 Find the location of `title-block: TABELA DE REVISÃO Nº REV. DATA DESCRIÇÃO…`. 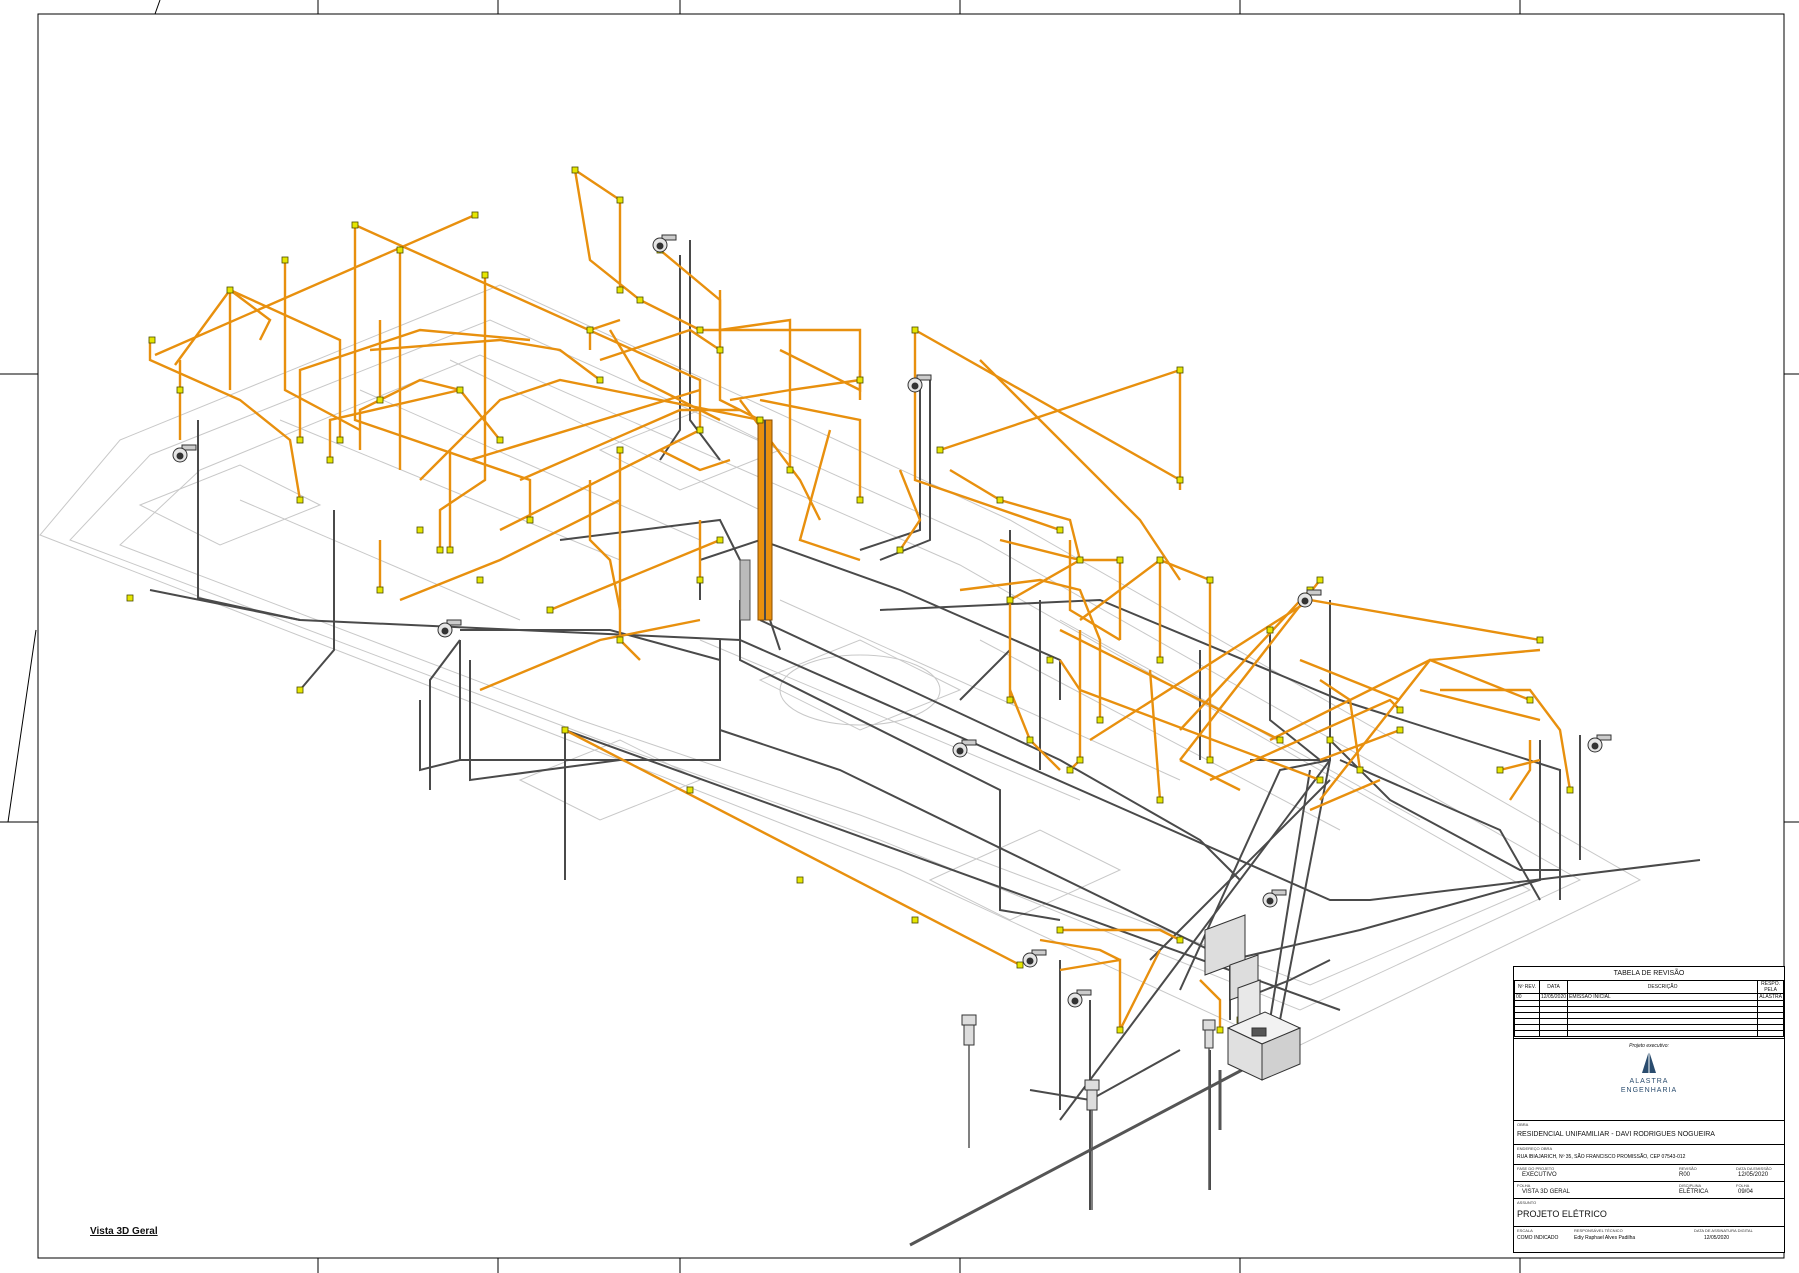

title-block: TABELA DE REVISÃO Nº REV. DATA DESCRIÇÃO… is located at coordinates (1649, 1109).